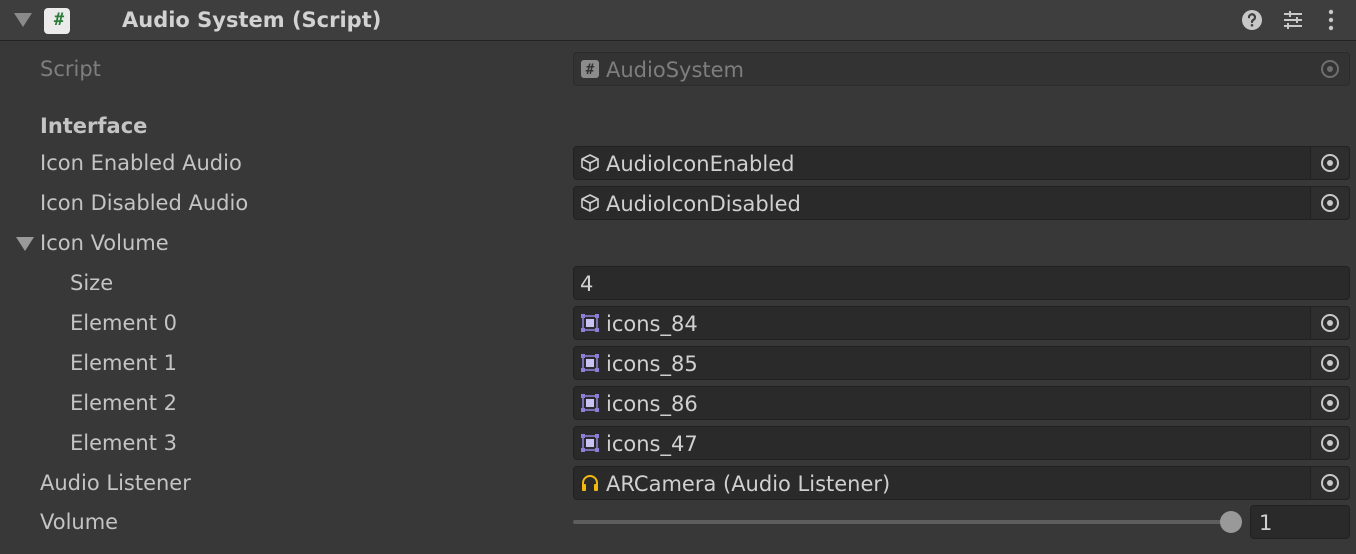 Image resolution: width=1356 pixels, height=554 pixels. Describe the element at coordinates (123, 403) in the screenshot. I see `element-2-label: Element 2` at that location.